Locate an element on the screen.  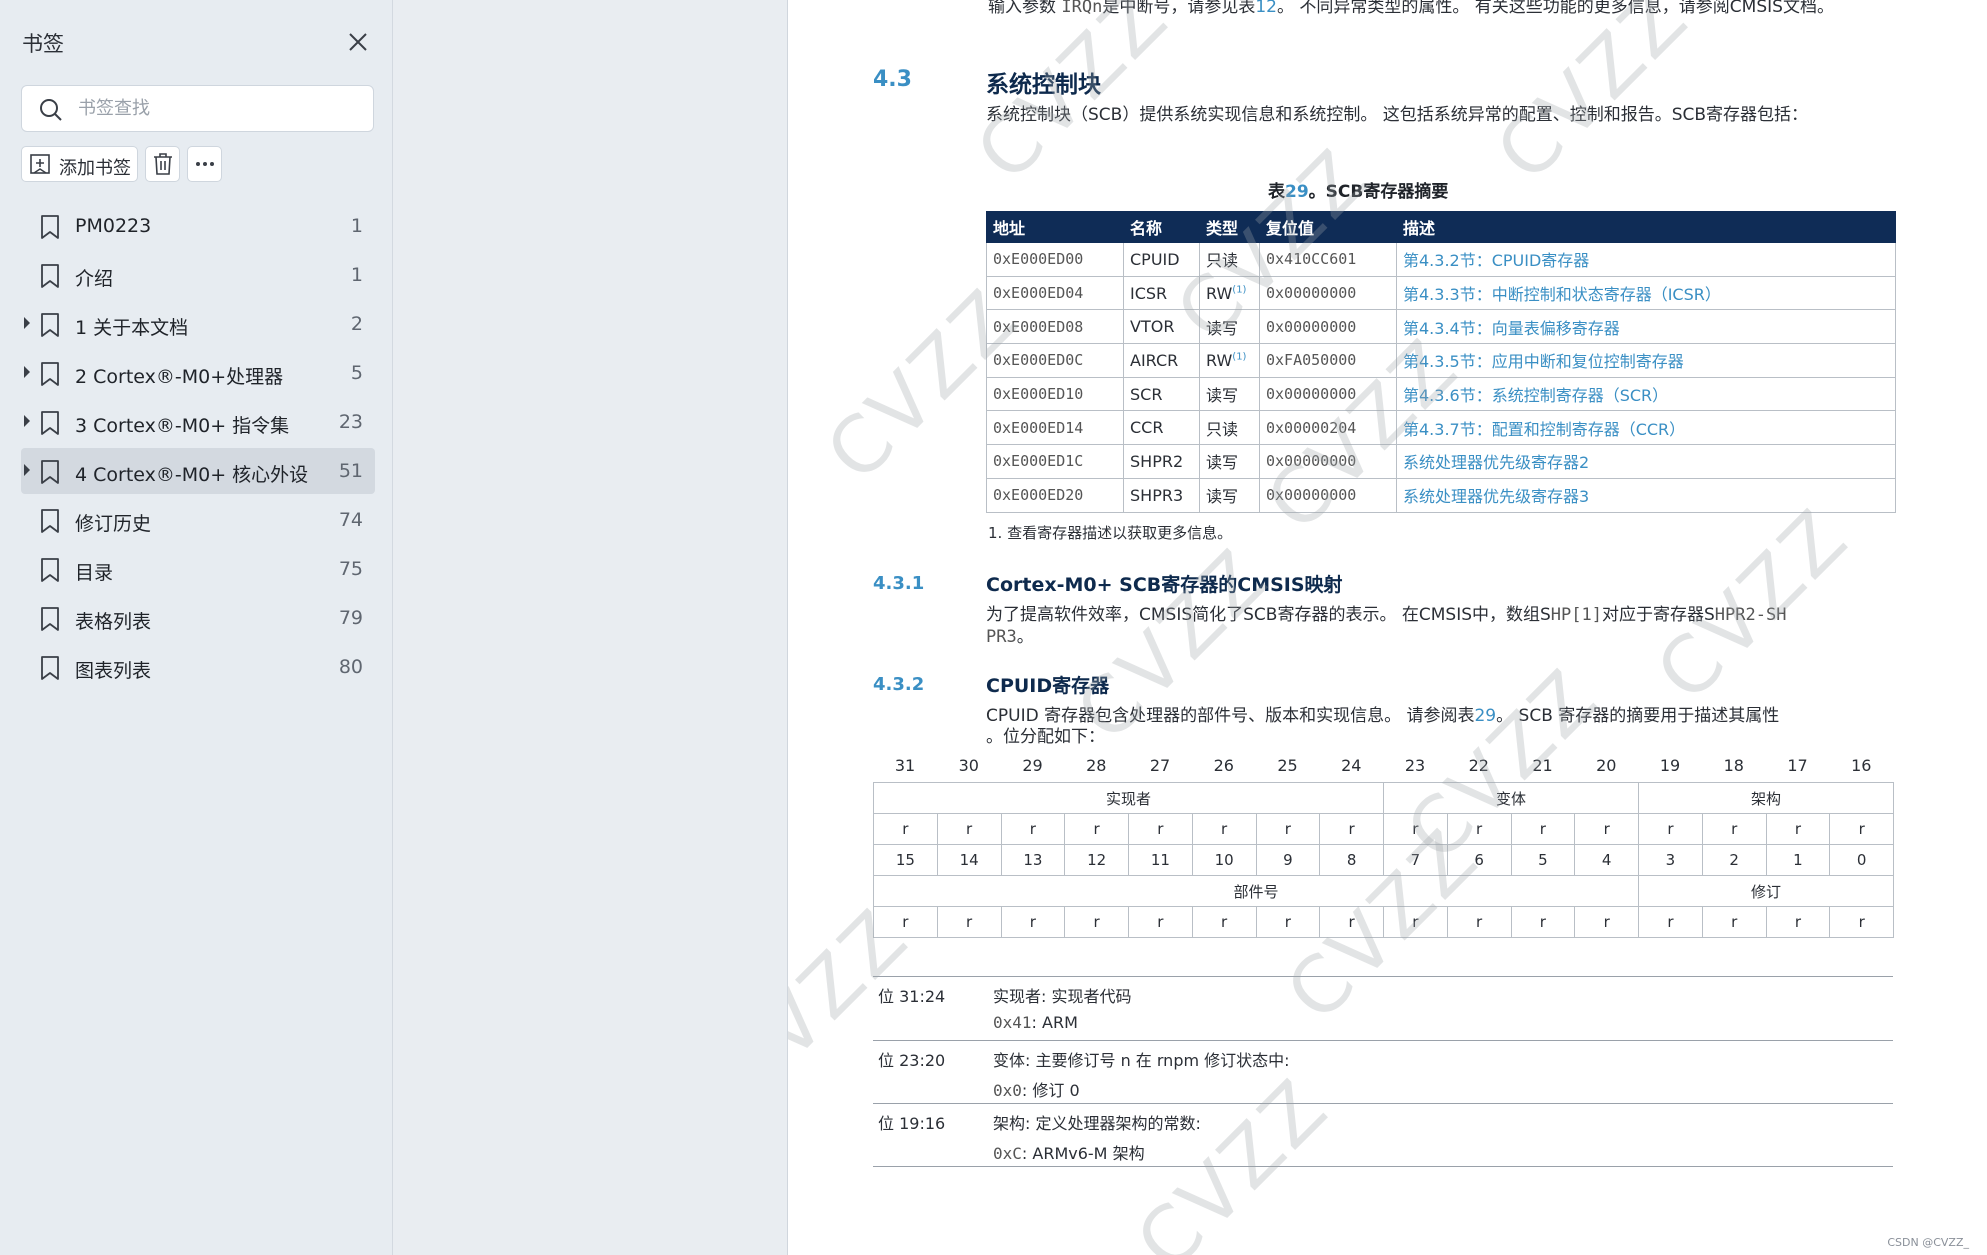
cell-name: ICSR is located at coordinates (1161, 293).